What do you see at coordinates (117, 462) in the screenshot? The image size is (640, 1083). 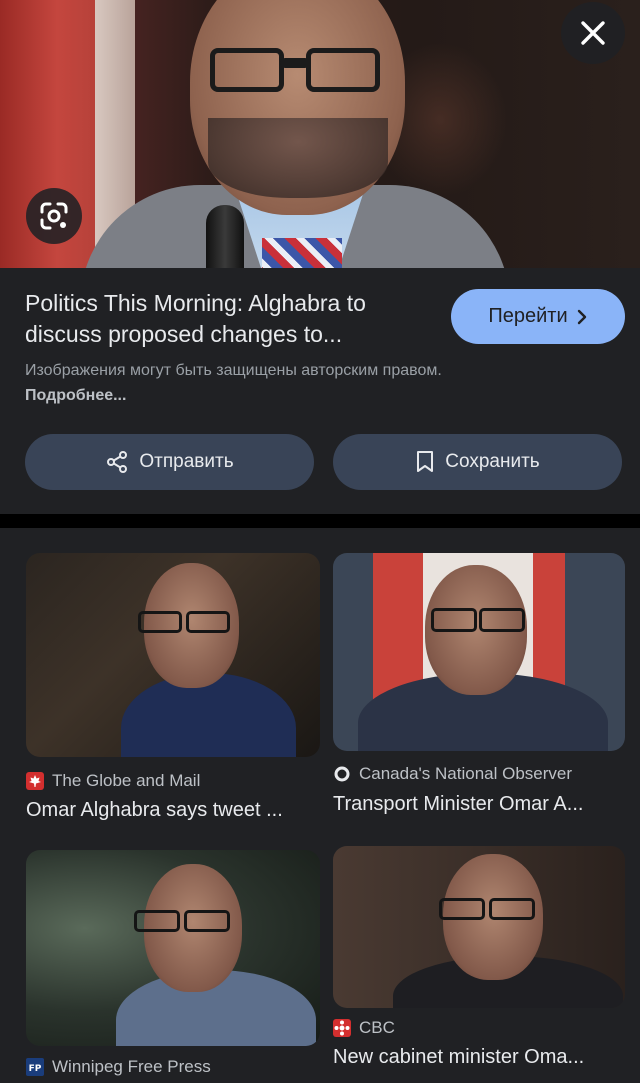 I see `share-icon` at bounding box center [117, 462].